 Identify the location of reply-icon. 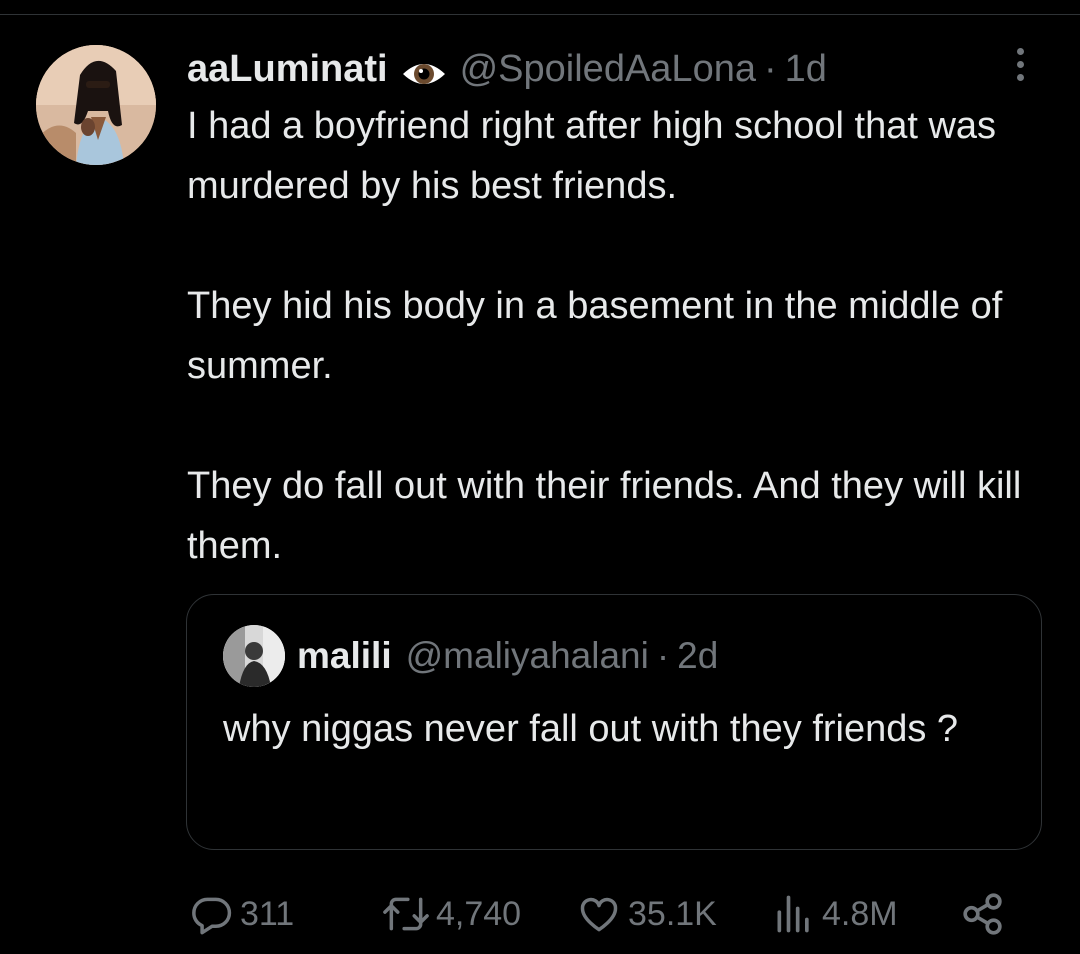
(212, 916).